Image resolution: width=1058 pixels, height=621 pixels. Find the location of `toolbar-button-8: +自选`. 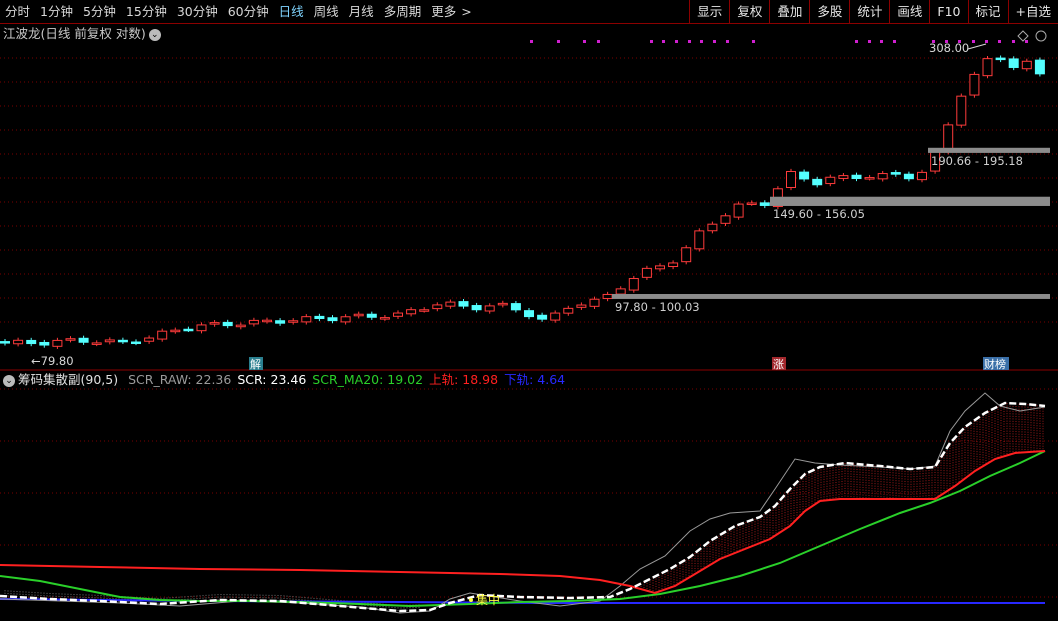

toolbar-button-8: +自选 is located at coordinates (1032, 11).